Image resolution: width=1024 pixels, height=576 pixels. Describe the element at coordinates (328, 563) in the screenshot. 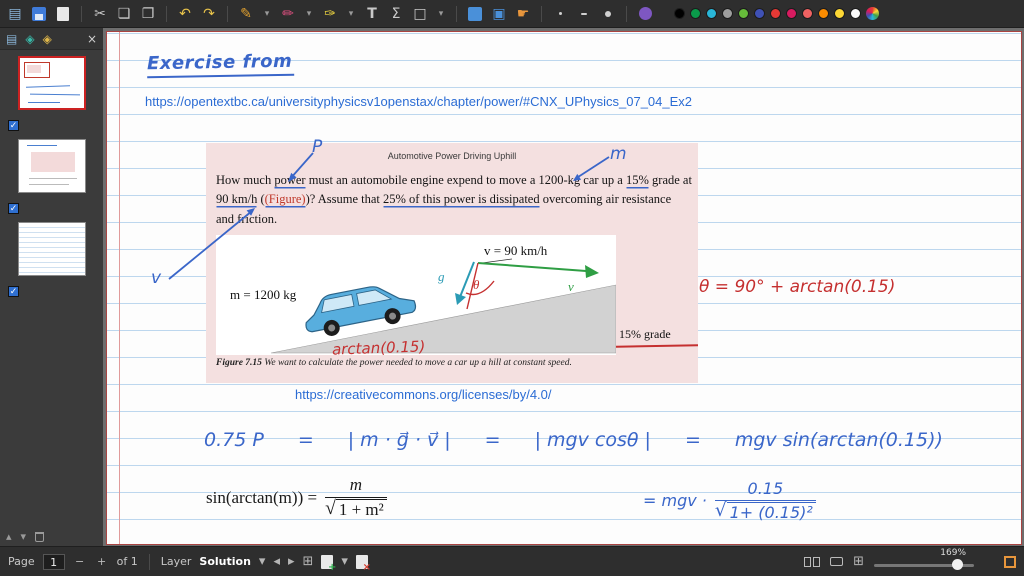

I see `add-page-icon: +` at that location.